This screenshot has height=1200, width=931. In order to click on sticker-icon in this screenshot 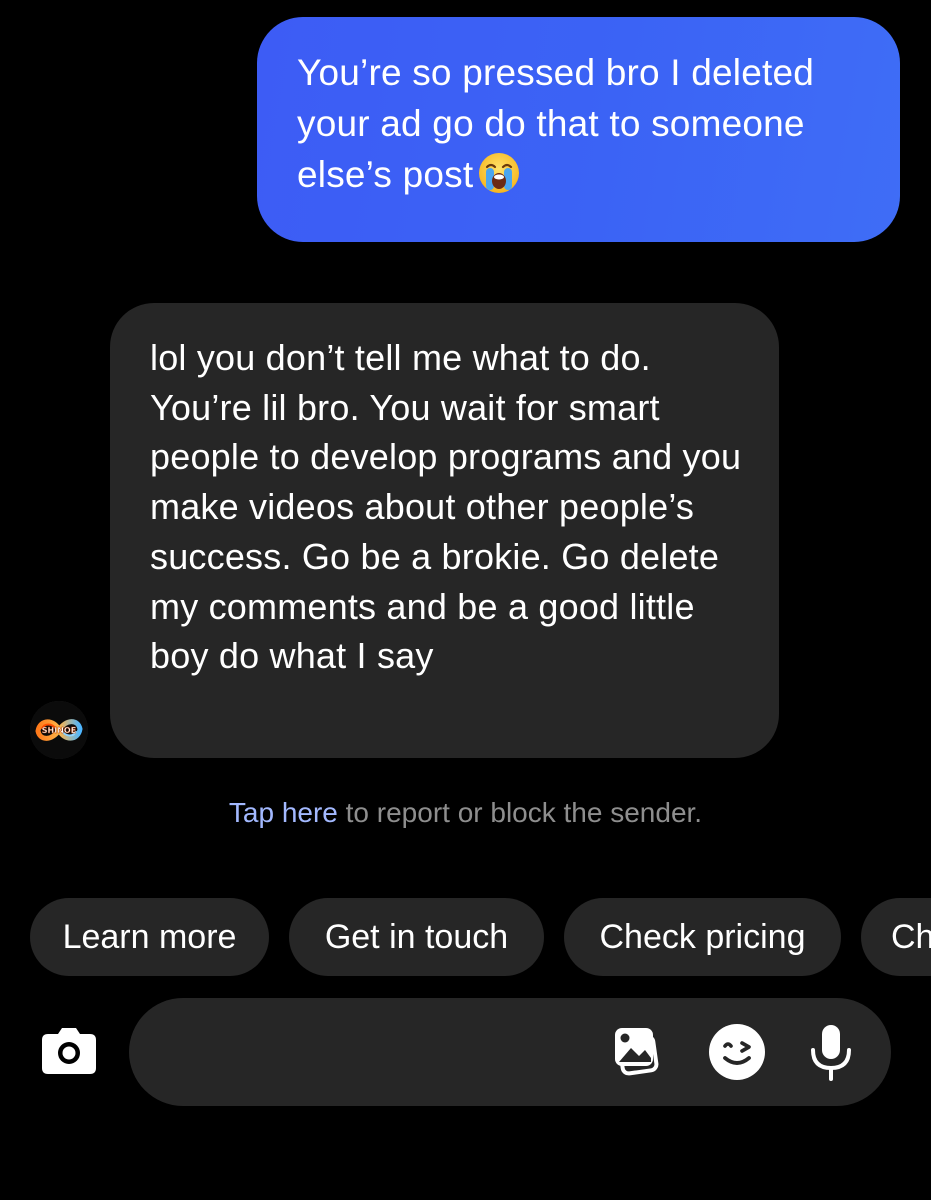, I will do `click(737, 1052)`.